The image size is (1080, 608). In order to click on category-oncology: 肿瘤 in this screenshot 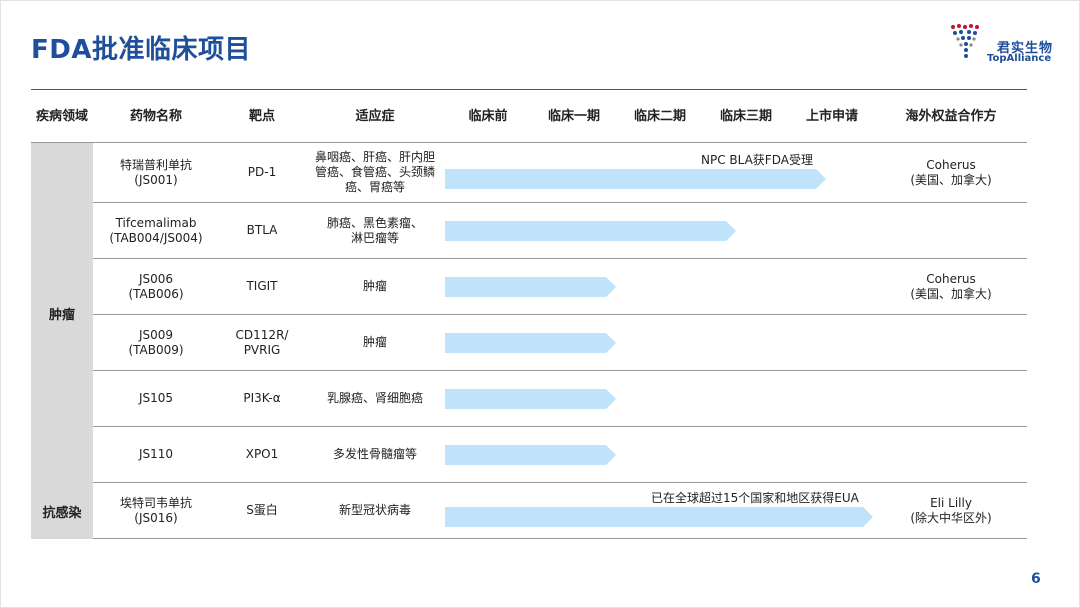, I will do `click(62, 313)`.